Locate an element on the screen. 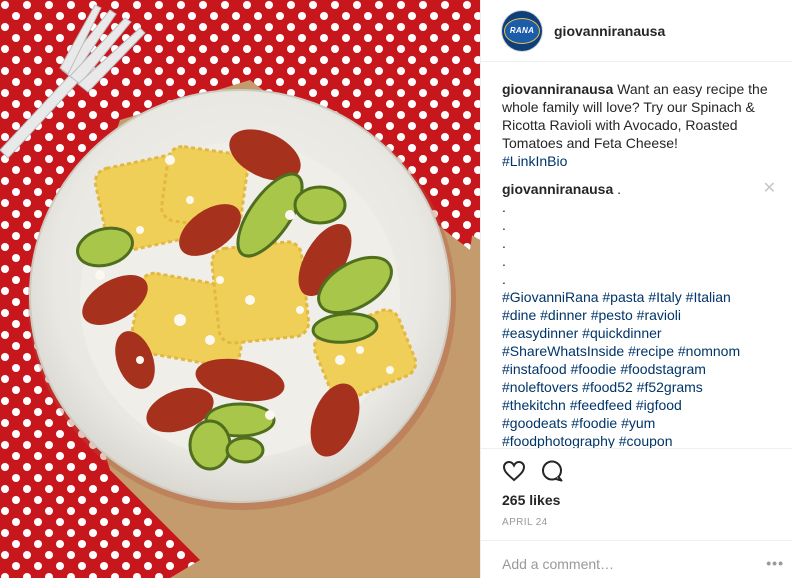  likes-count: 265 likes is located at coordinates (531, 500).